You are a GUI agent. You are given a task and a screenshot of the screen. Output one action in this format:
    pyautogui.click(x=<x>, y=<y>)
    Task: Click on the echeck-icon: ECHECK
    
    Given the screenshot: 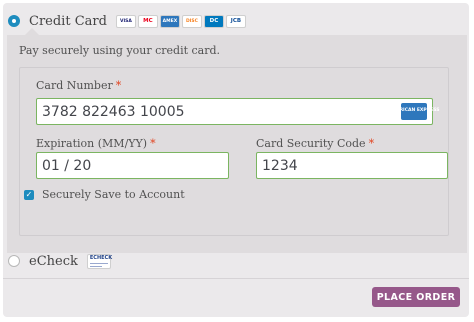 What is the action you would take?
    pyautogui.click(x=99, y=261)
    